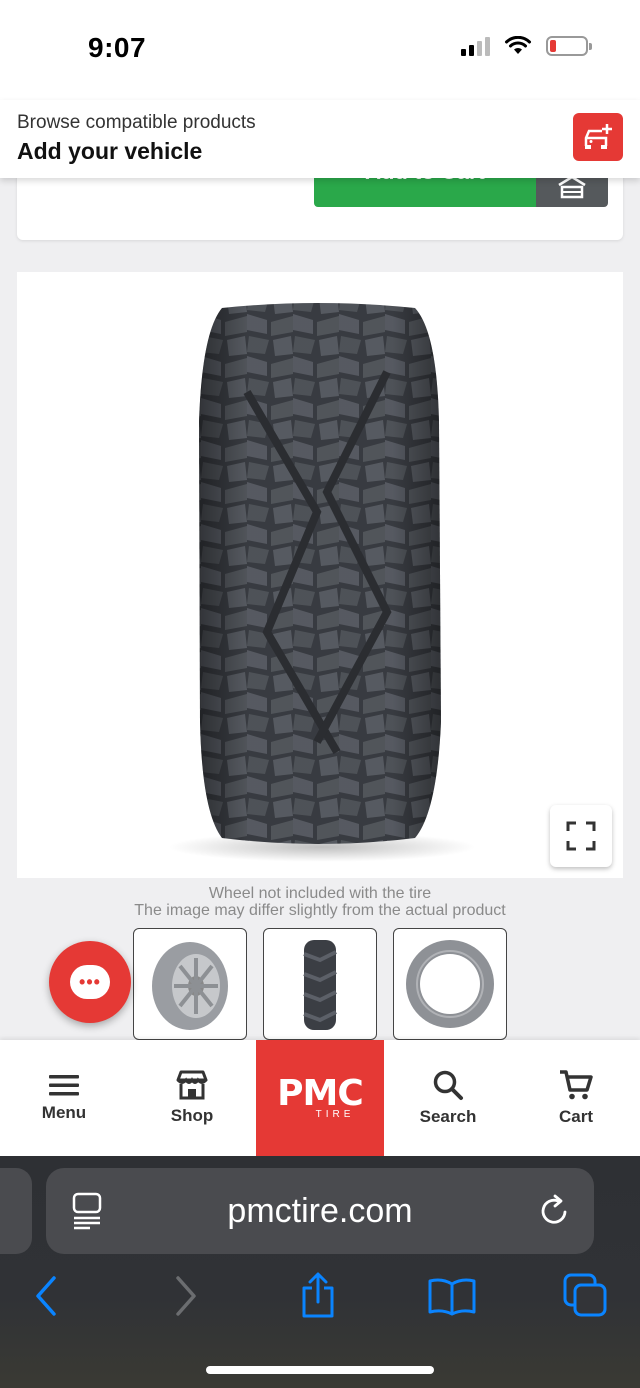  Describe the element at coordinates (475, 46) in the screenshot. I see `cellular-signal-icon` at that location.